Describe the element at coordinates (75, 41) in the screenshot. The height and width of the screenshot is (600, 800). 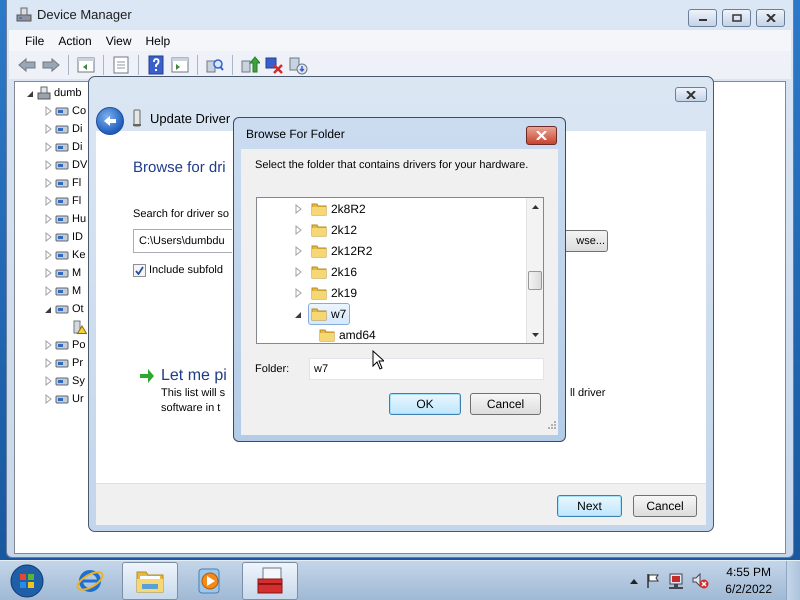
I see `menu-item: Action` at that location.